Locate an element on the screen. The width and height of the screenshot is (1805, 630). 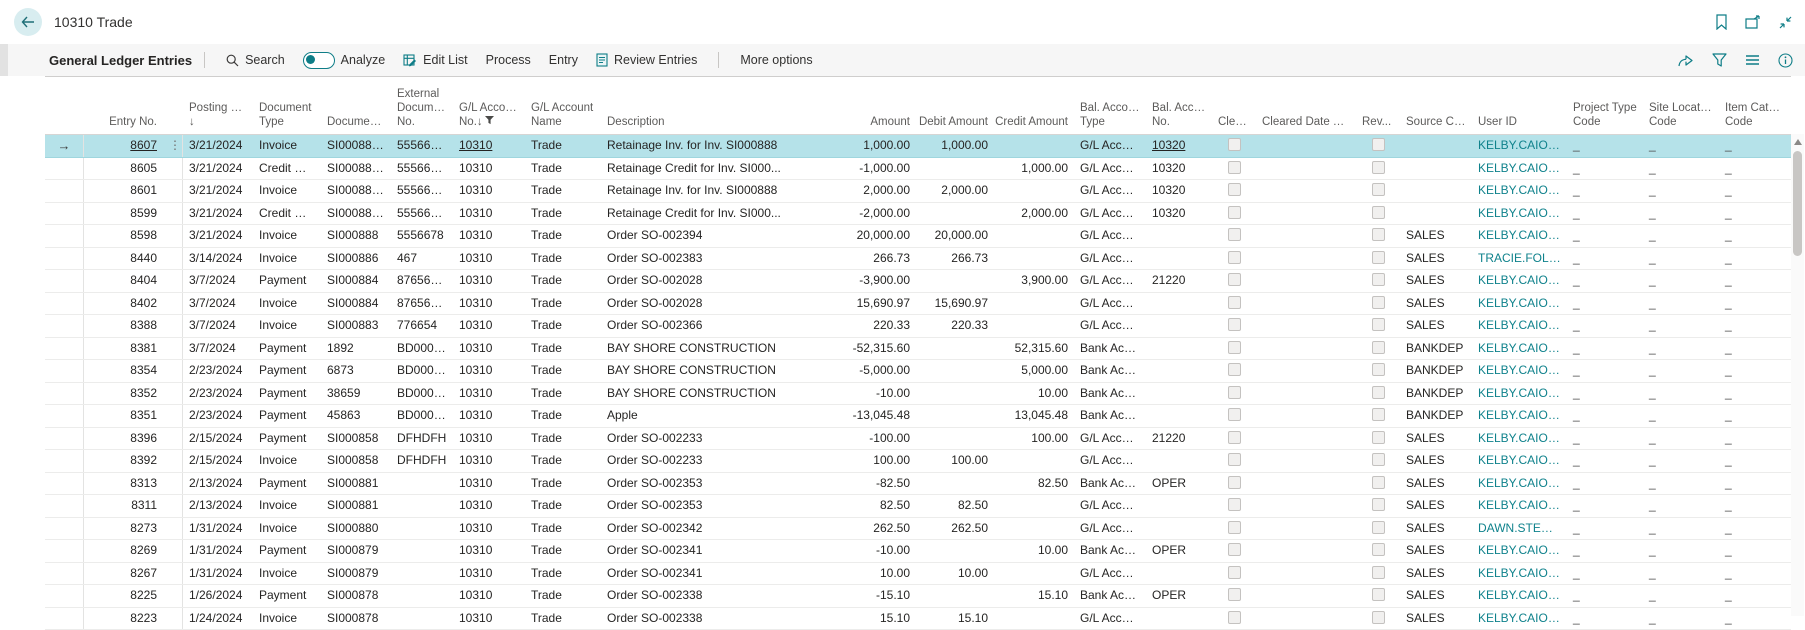
more-options-button: More options is located at coordinates (776, 60).